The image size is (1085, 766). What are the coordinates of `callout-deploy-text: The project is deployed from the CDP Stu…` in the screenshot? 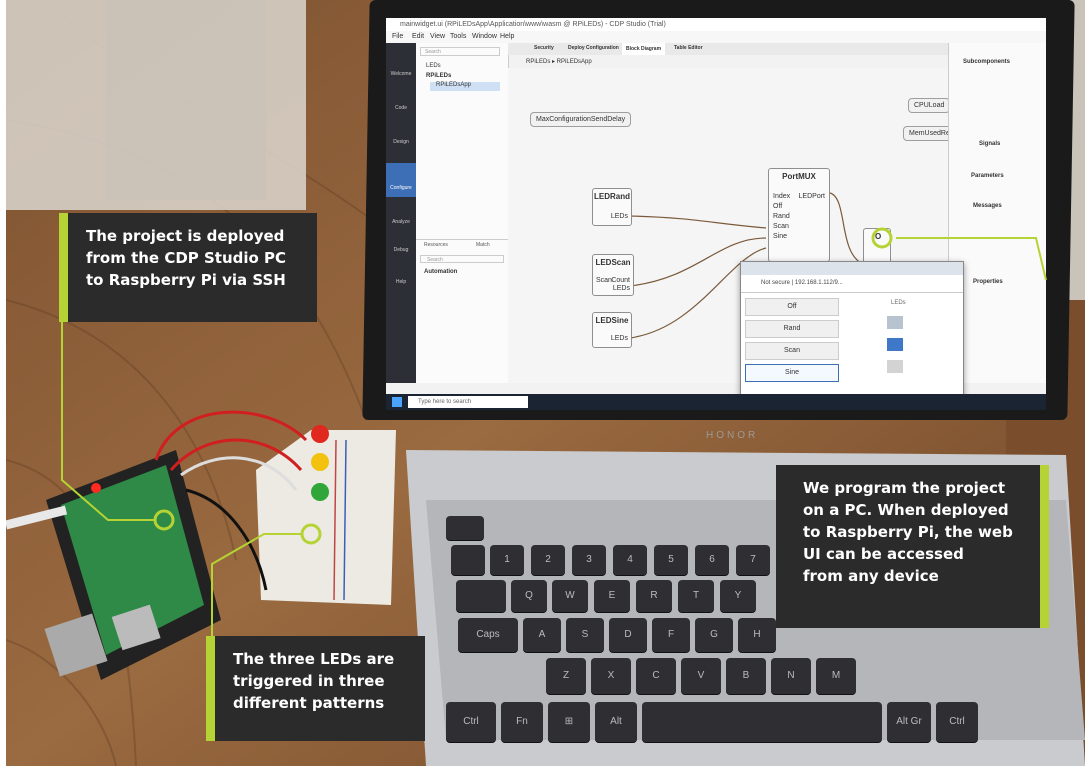 It's located at (186, 258).